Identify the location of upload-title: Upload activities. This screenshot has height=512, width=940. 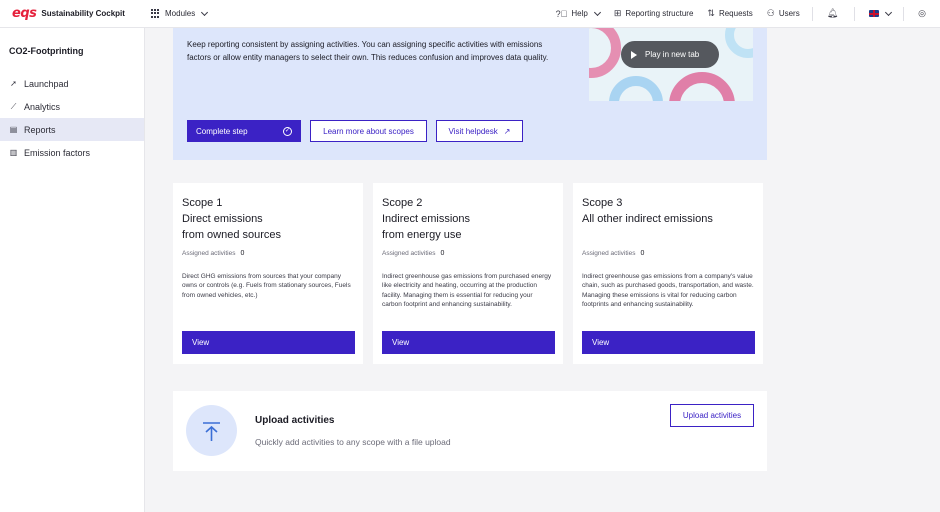
(295, 420).